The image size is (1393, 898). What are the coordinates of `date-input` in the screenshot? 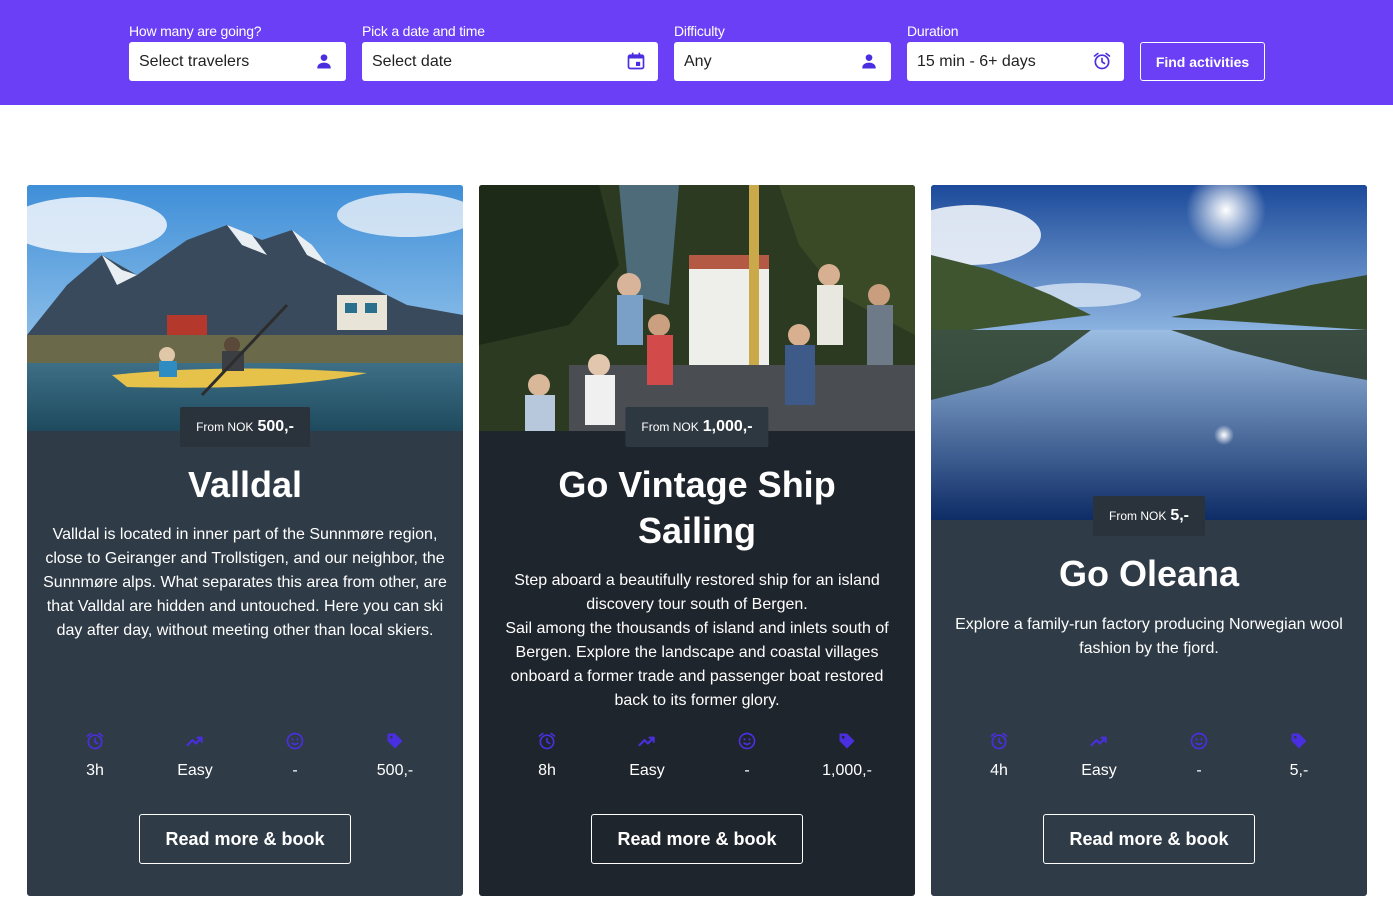 It's located at (510, 61).